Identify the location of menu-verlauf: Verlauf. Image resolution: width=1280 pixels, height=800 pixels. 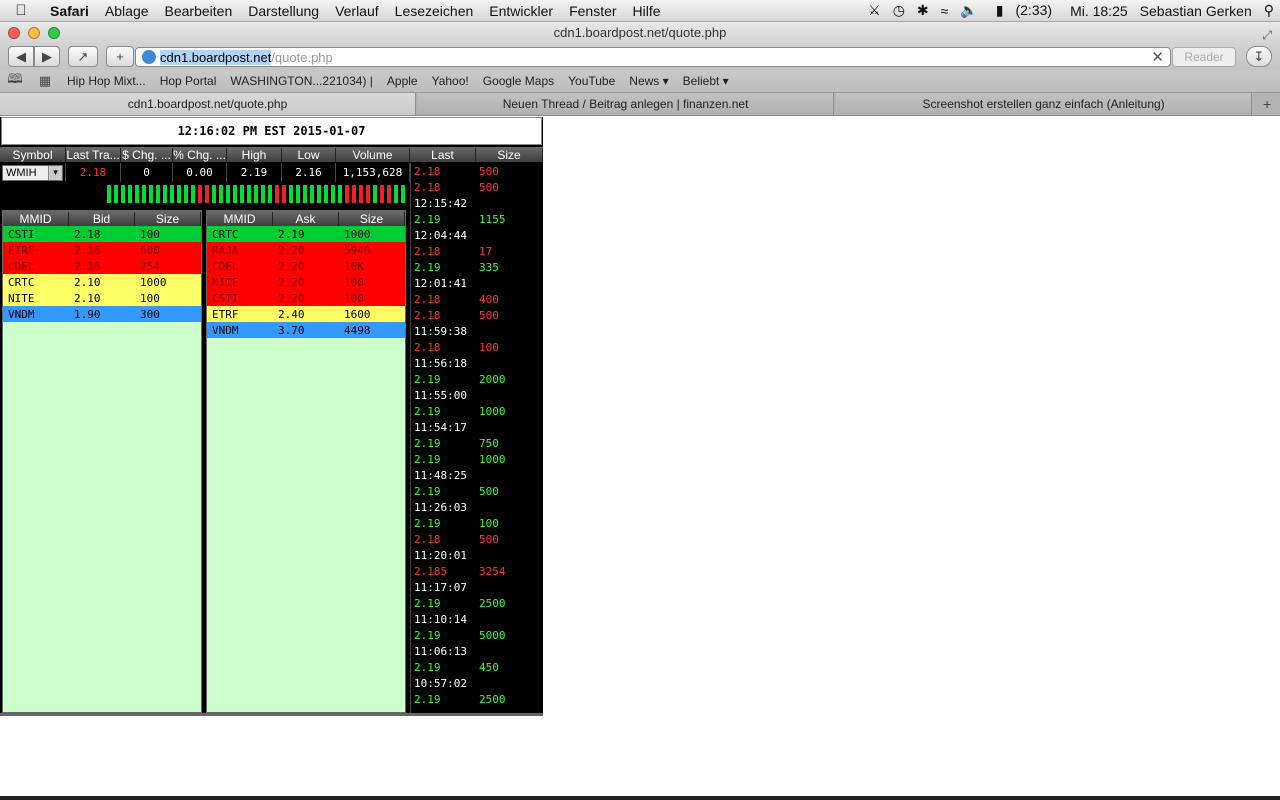
(357, 11).